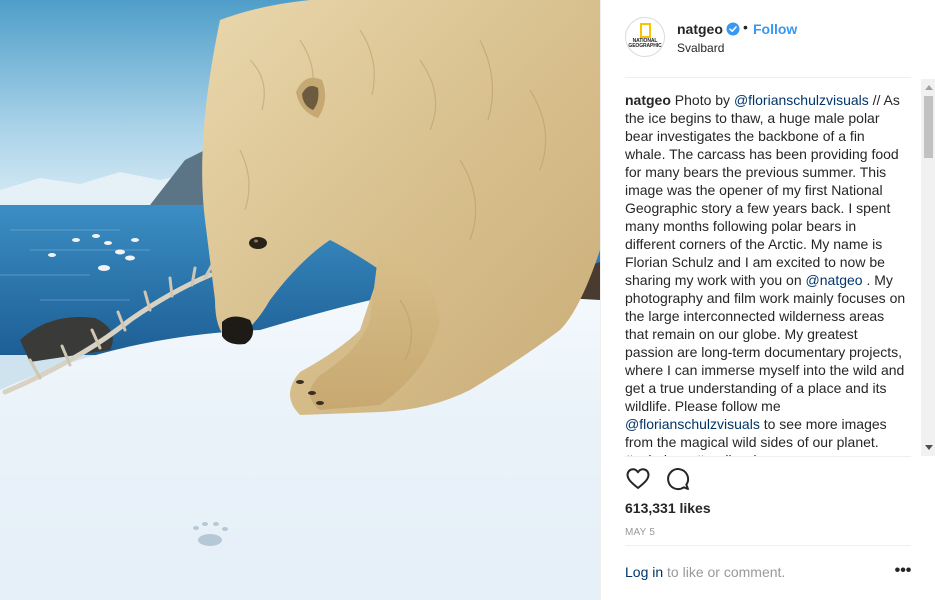  I want to click on caption-mention-1: @florianschulzvisuals, so click(801, 100).